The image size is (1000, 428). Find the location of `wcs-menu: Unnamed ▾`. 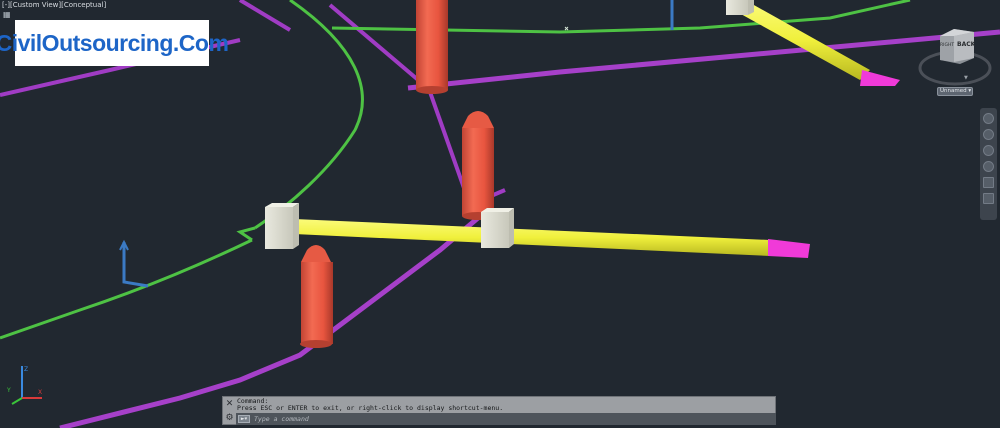

wcs-menu: Unnamed ▾ is located at coordinates (955, 91).